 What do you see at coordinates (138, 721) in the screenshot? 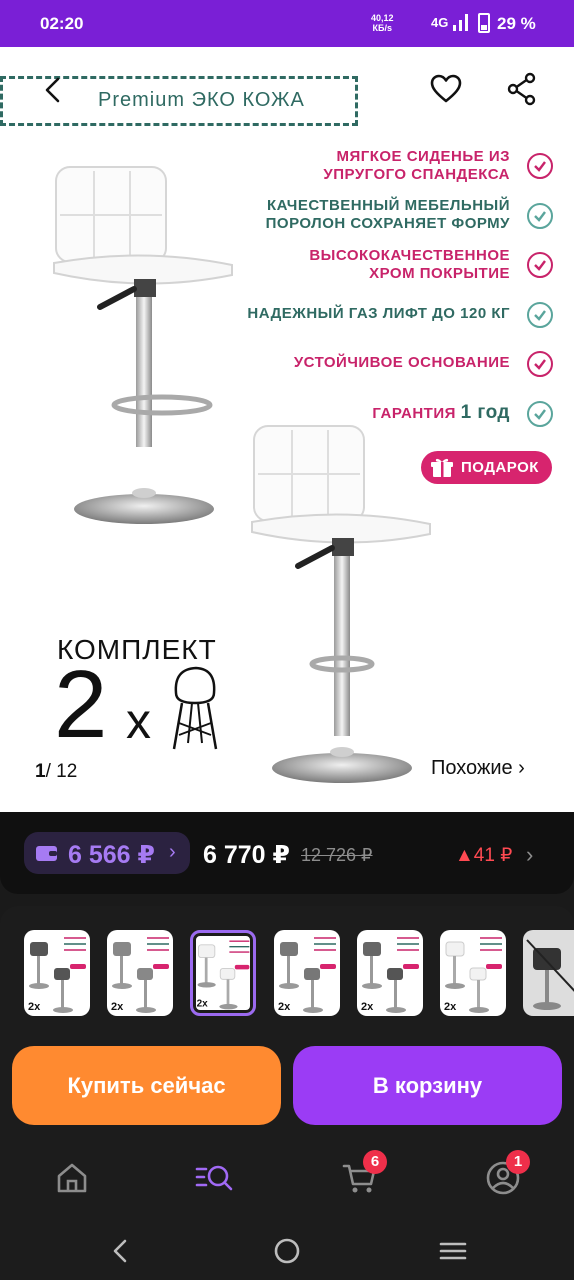
I see `set-times: x` at bounding box center [138, 721].